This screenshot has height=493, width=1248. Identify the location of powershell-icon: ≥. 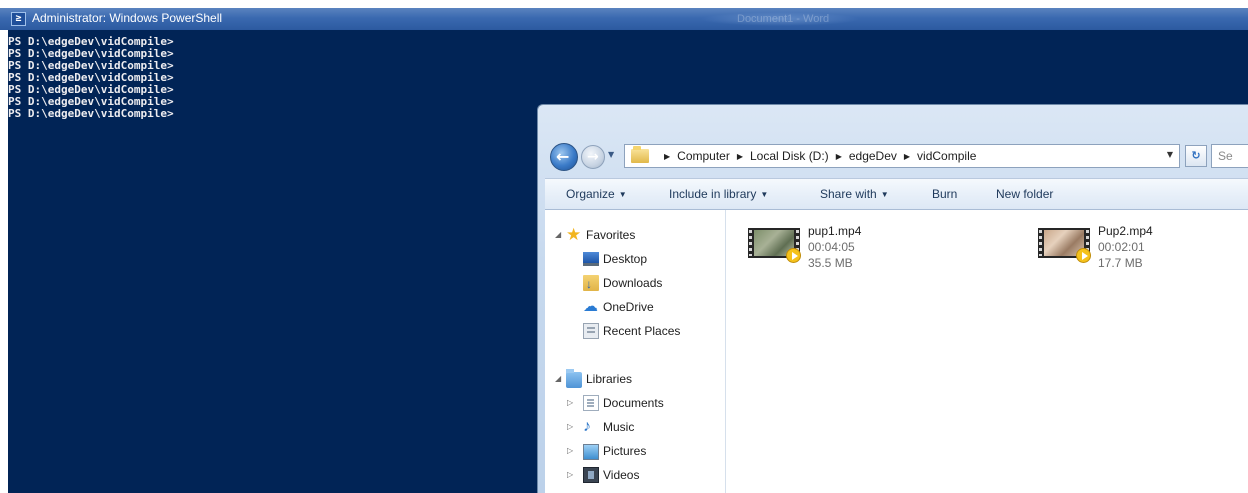
(18, 19).